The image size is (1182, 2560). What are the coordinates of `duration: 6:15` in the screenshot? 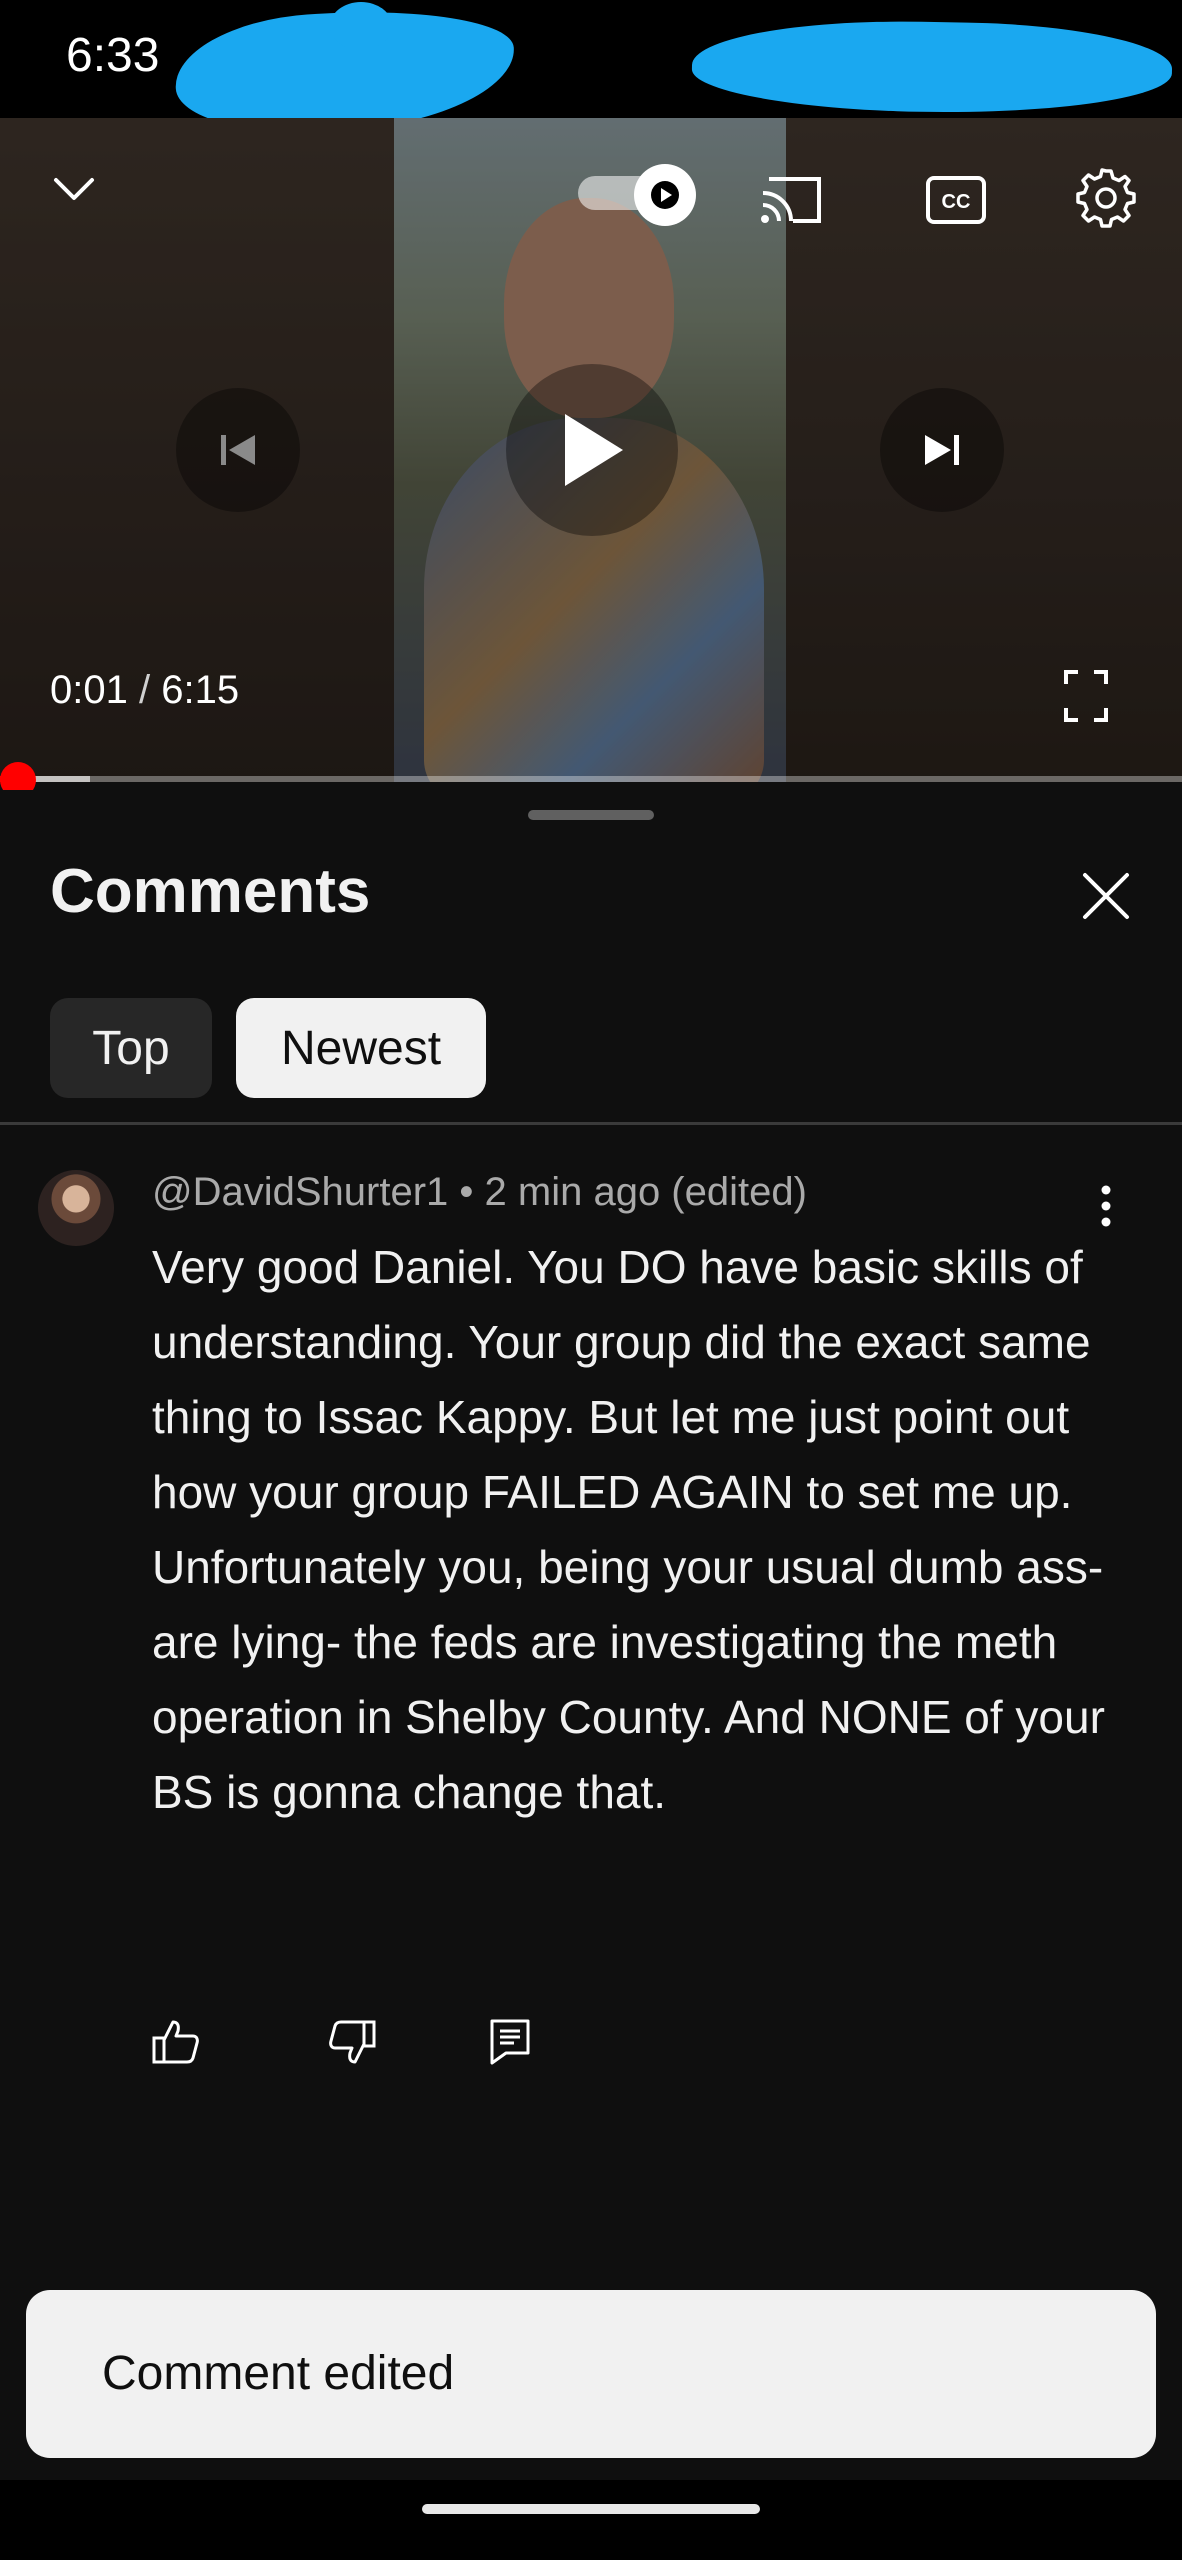 It's located at (200, 690).